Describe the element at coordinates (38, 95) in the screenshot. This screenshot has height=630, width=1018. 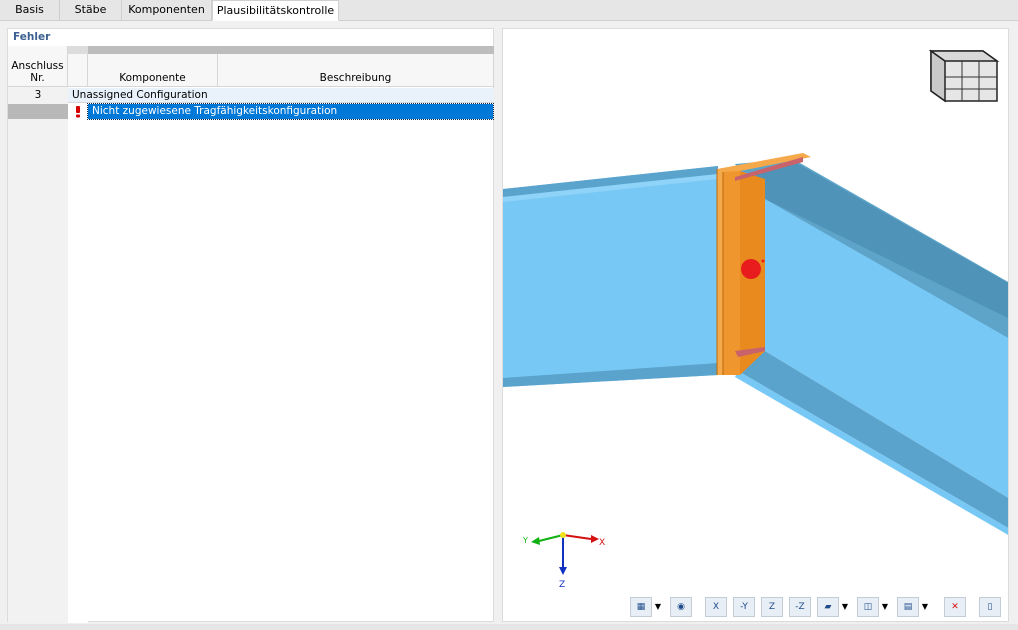
I see `connection-number: 3` at that location.